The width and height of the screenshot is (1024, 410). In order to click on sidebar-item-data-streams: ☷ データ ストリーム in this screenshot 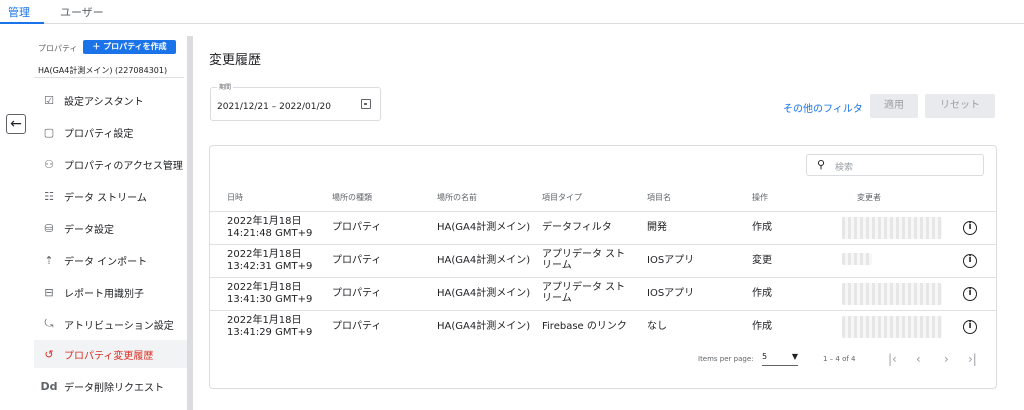, I will do `click(110, 196)`.